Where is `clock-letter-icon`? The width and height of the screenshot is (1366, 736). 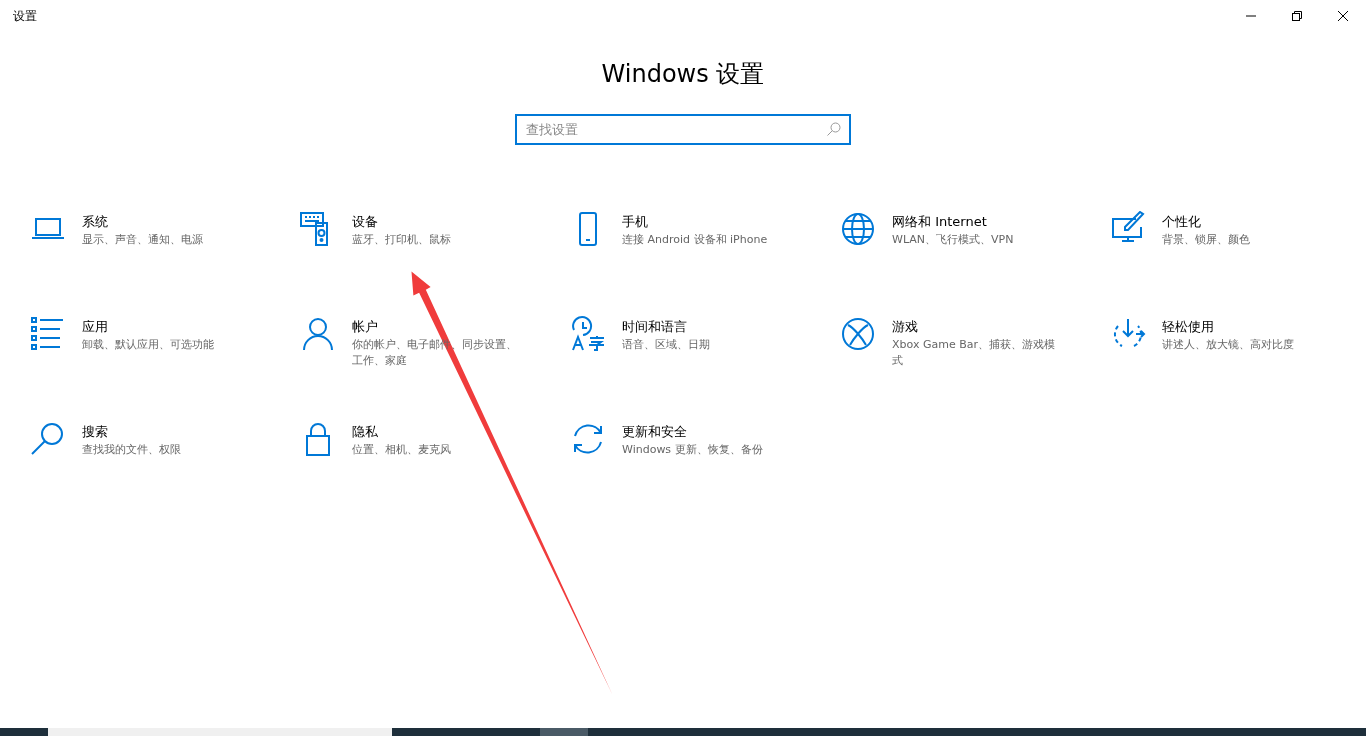
clock-letter-icon is located at coordinates (588, 334).